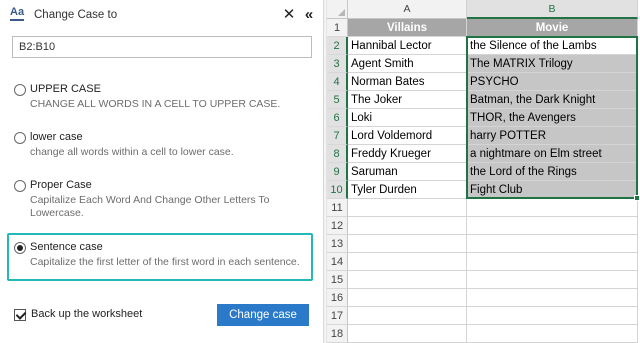  I want to click on select-all-corner, so click(337, 9).